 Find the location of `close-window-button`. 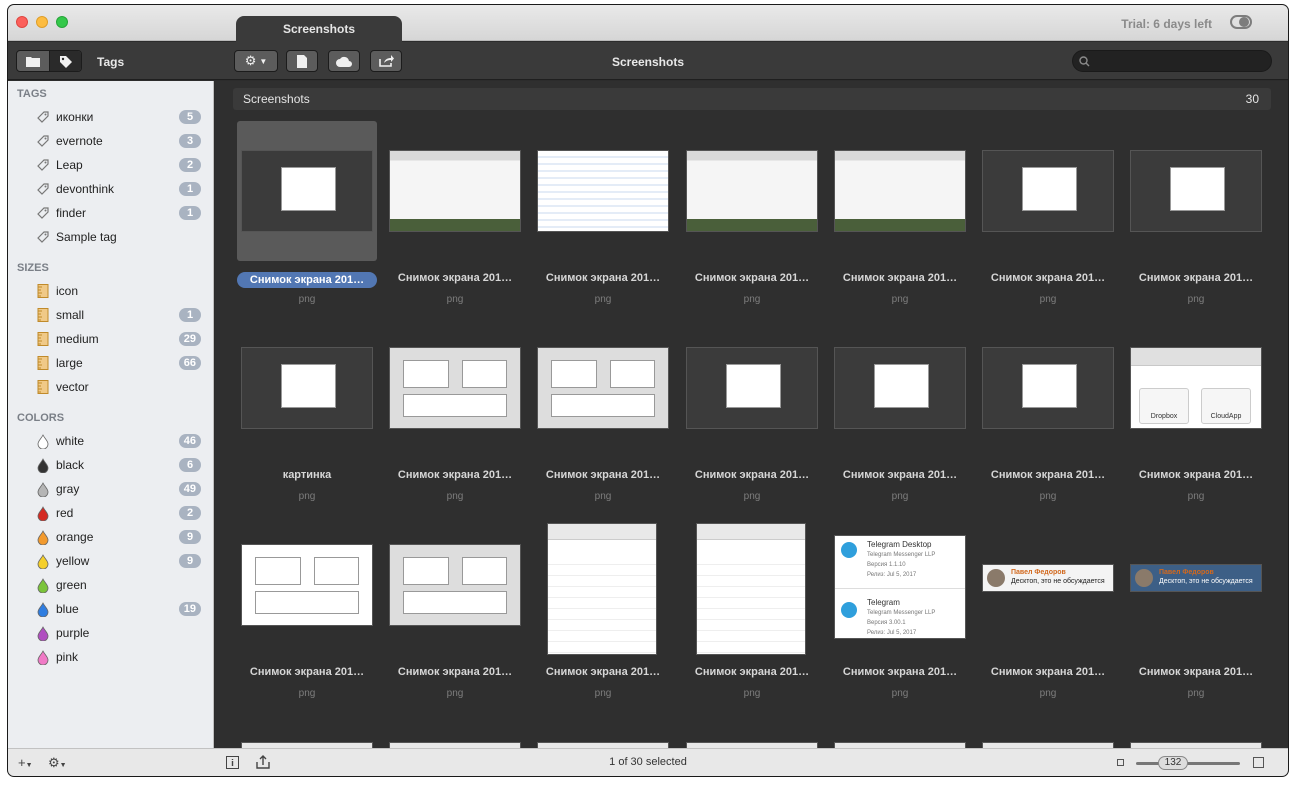

close-window-button is located at coordinates (22, 22).